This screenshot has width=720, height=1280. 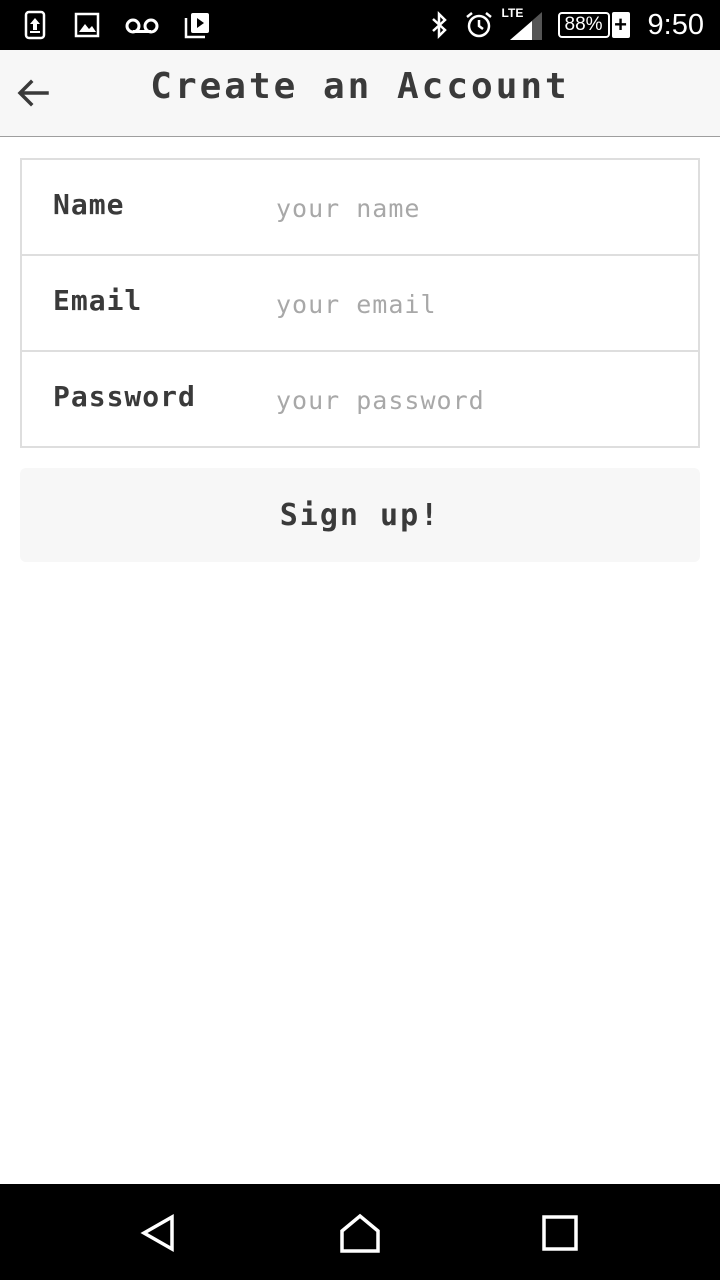 I want to click on status-bar: LTE 88% + 9:50, so click(x=360, y=25).